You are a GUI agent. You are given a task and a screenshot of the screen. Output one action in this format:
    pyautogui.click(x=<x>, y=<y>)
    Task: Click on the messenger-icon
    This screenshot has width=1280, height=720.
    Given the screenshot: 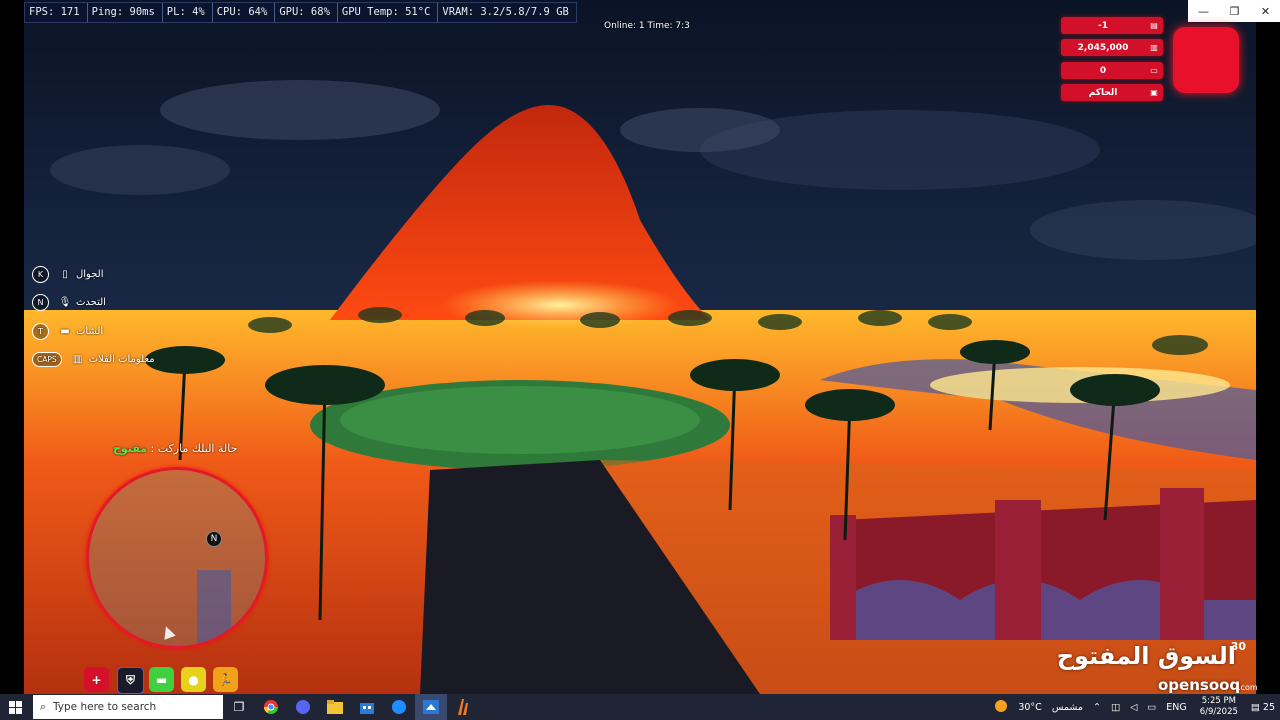 What is the action you would take?
    pyautogui.click(x=399, y=707)
    